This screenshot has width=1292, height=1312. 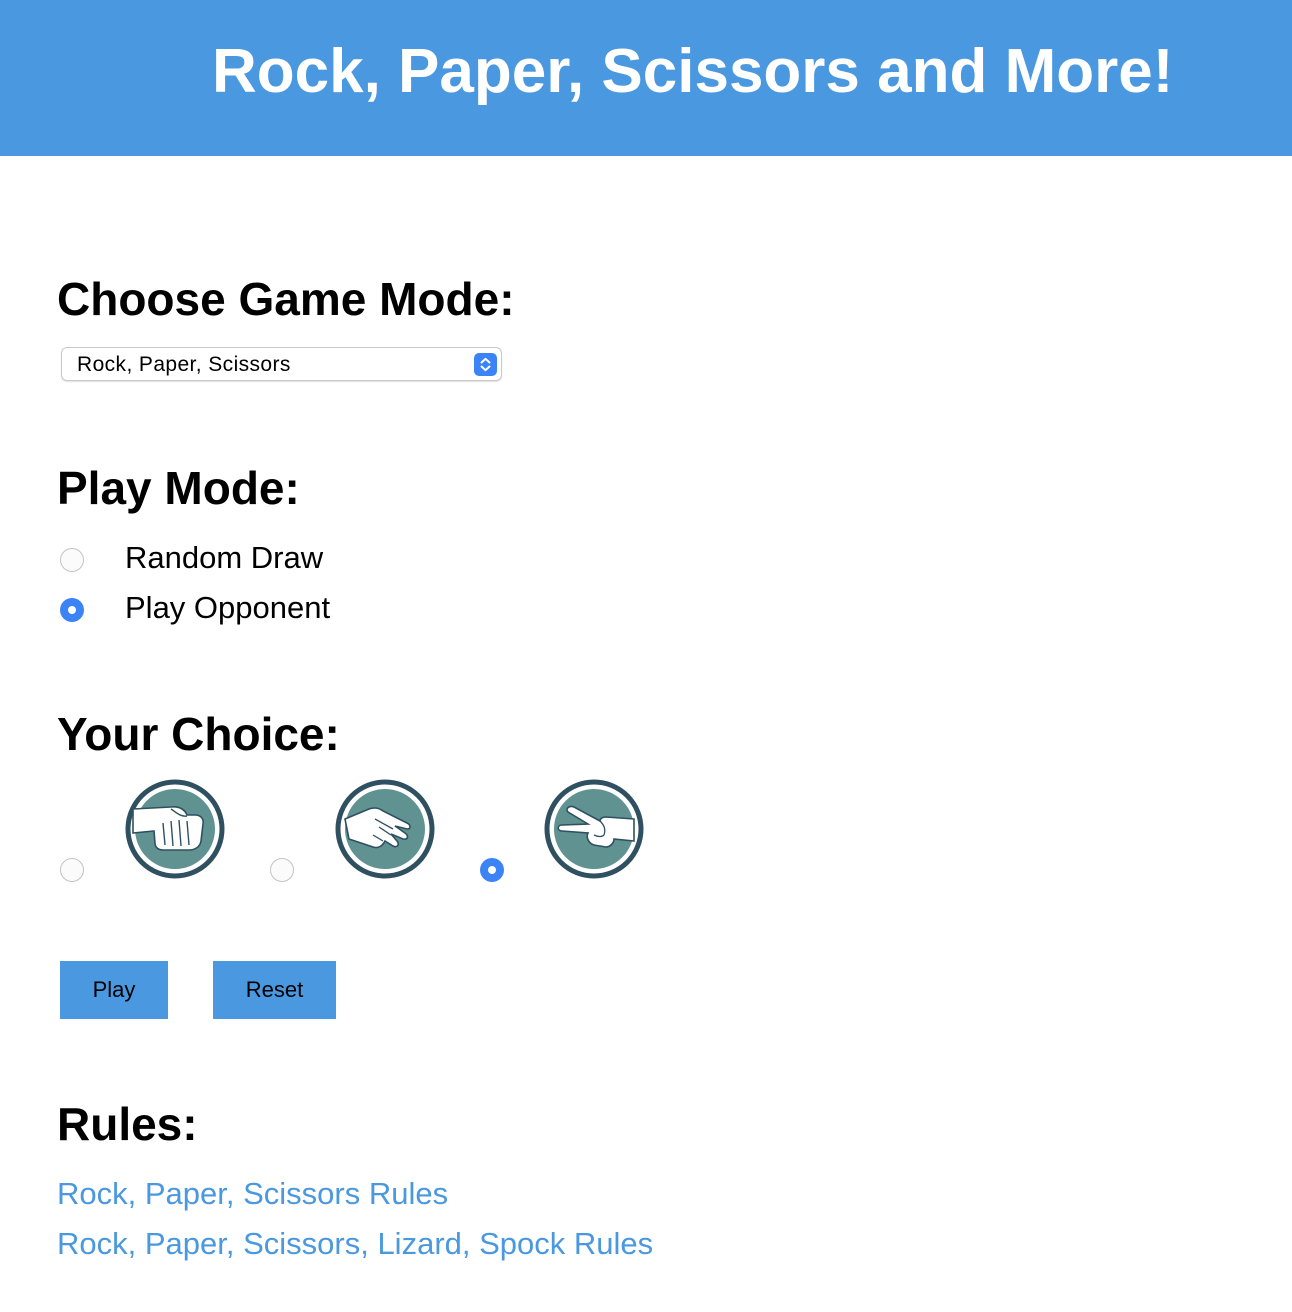 What do you see at coordinates (492, 870) in the screenshot?
I see `scissors-choice-radio` at bounding box center [492, 870].